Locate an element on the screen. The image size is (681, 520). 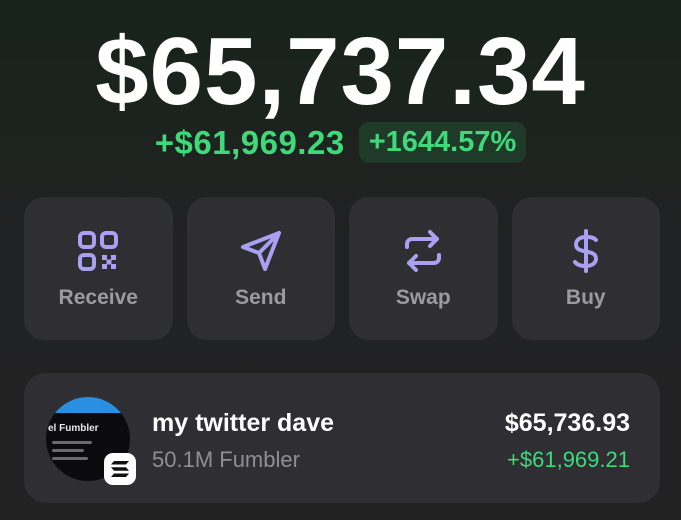
balance-change-percent-badge: +1644.57% is located at coordinates (442, 142).